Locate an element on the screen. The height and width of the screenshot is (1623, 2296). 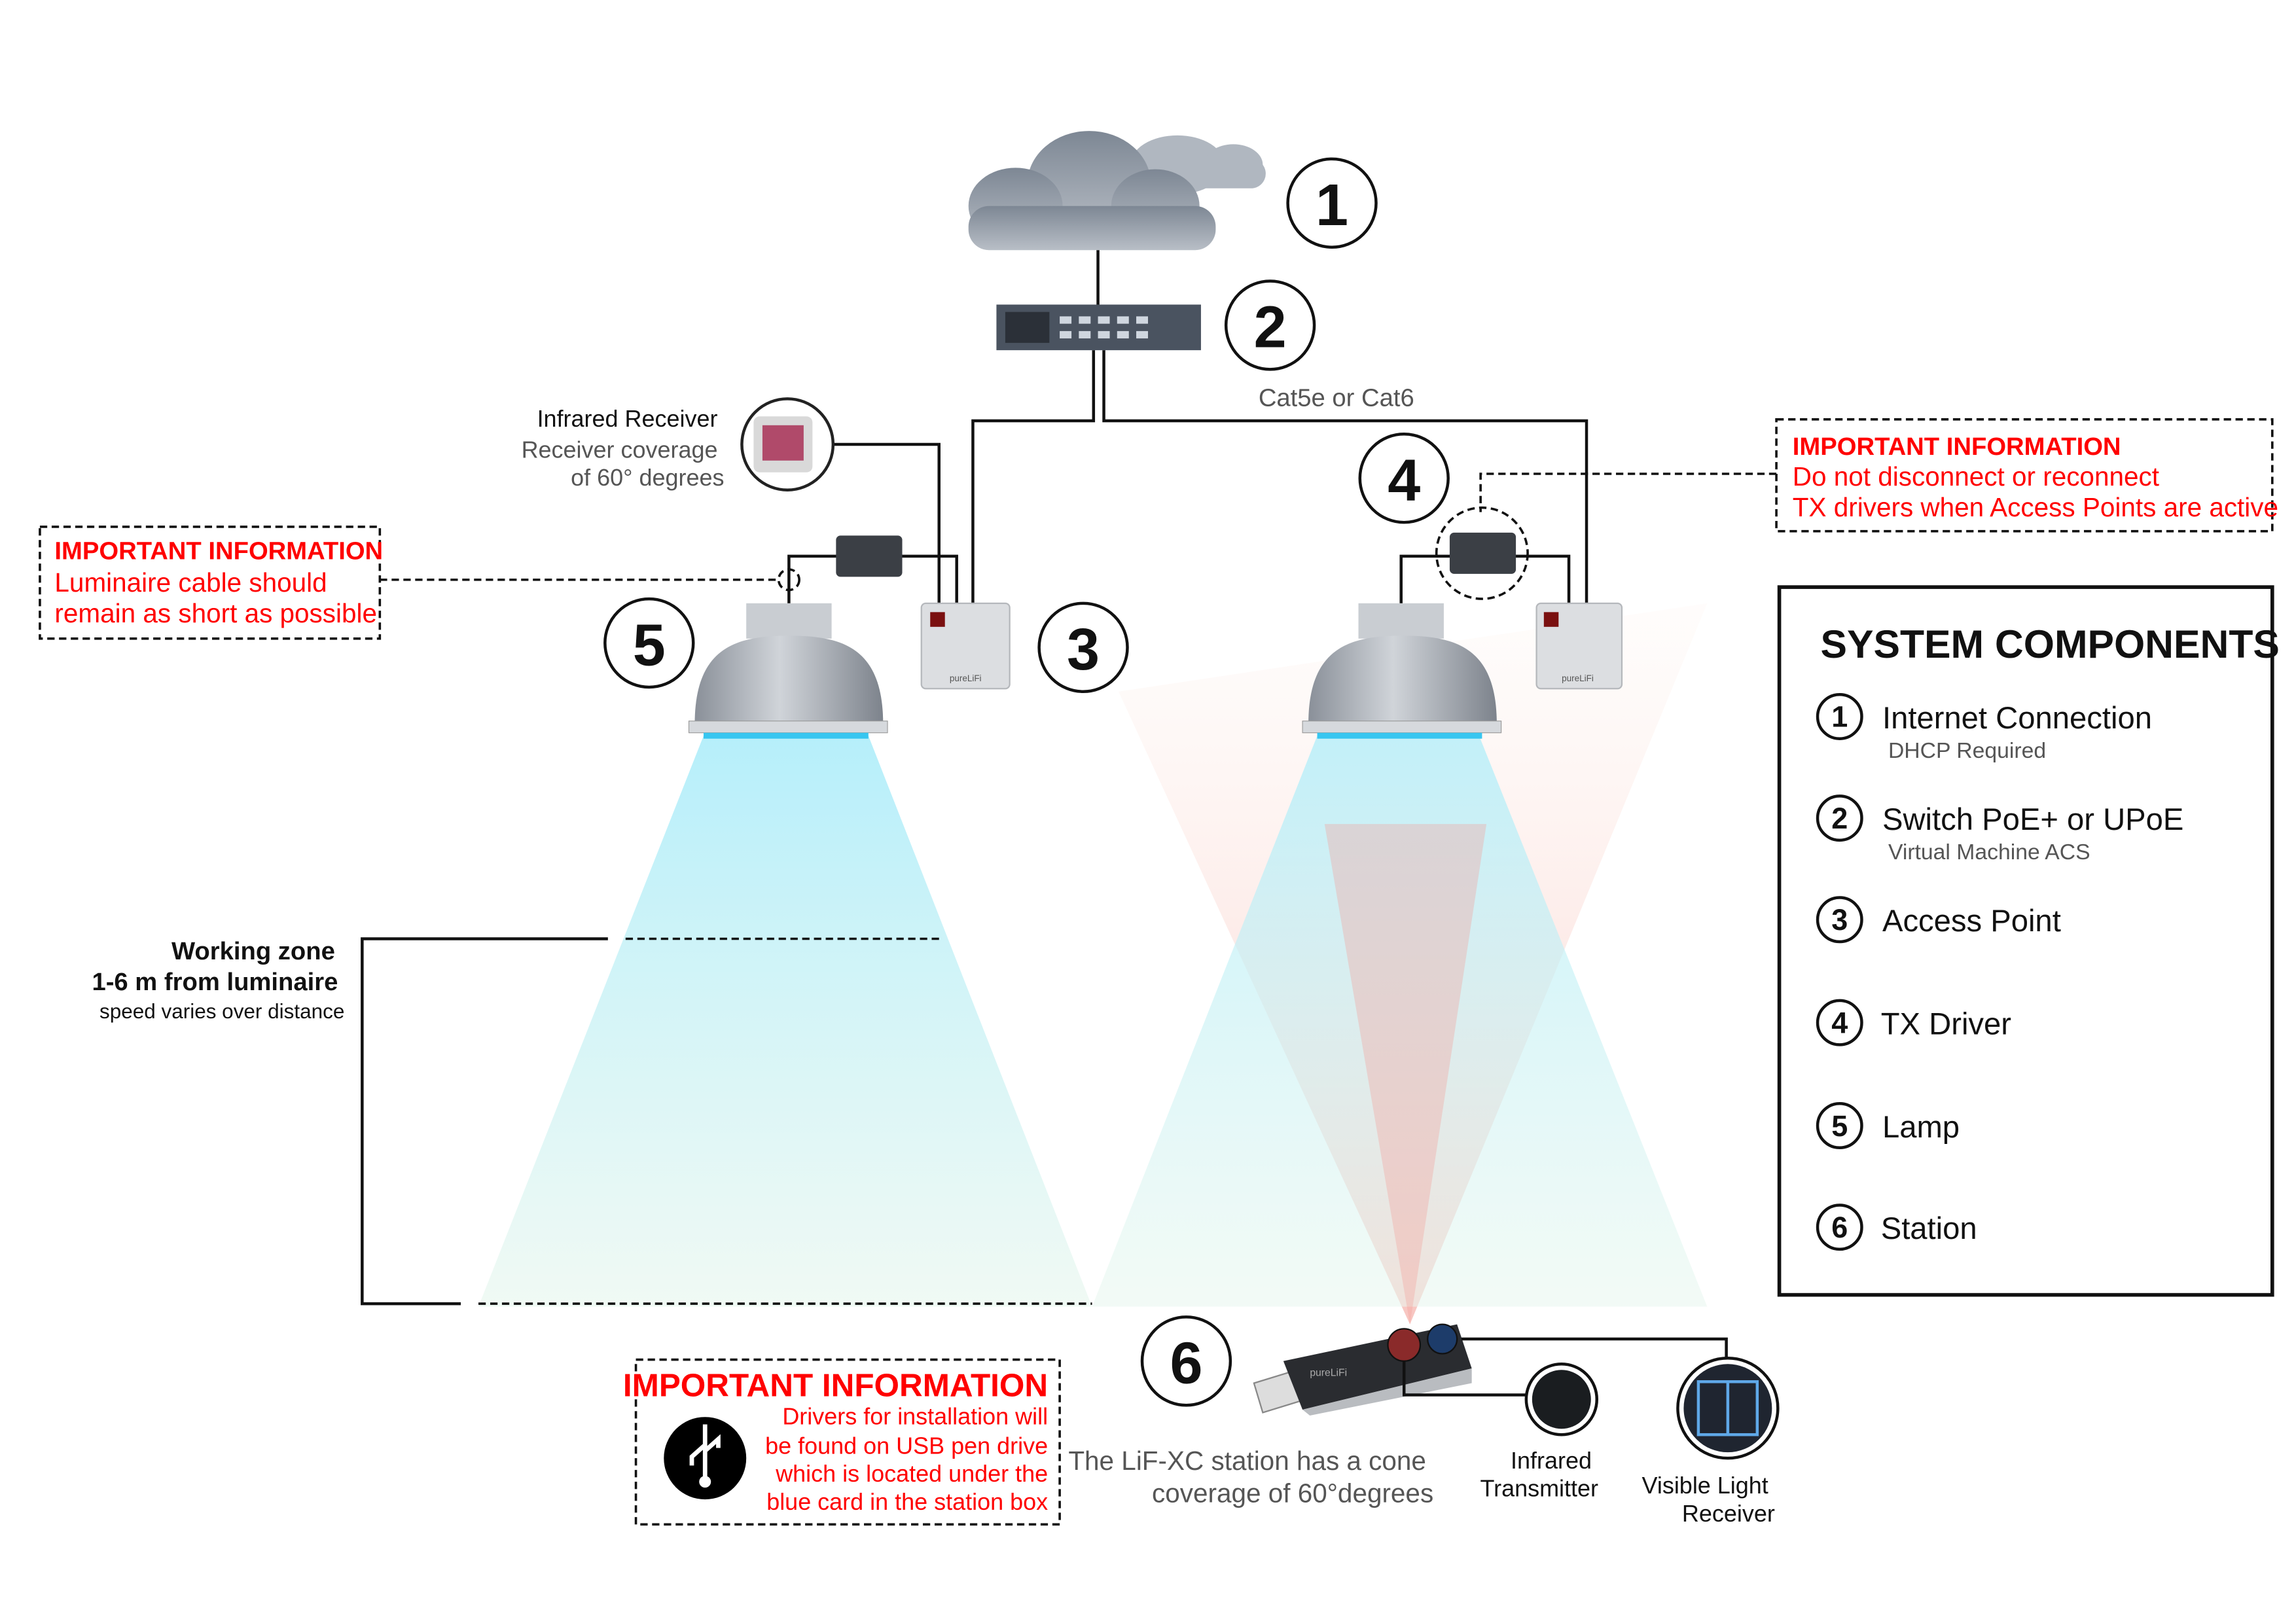
working-zone-title: Working zone is located at coordinates (253, 951).